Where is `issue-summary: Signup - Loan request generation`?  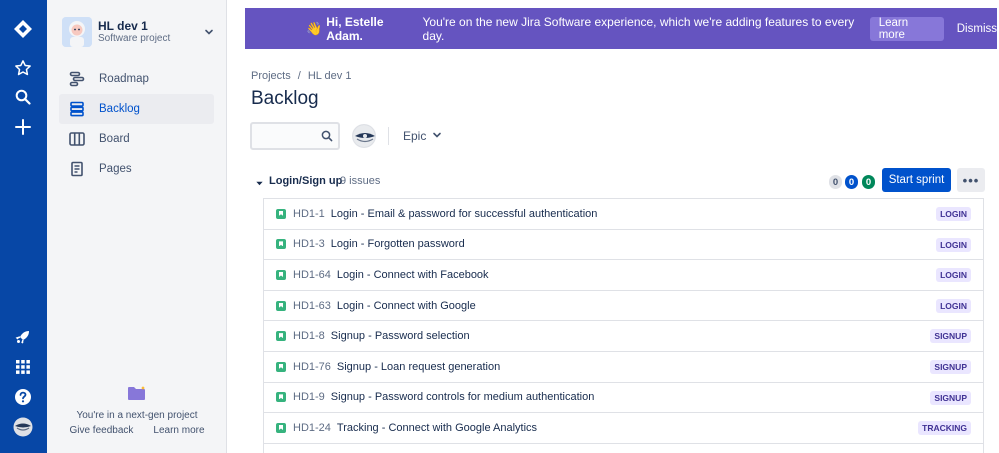 issue-summary: Signup - Loan request generation is located at coordinates (418, 366).